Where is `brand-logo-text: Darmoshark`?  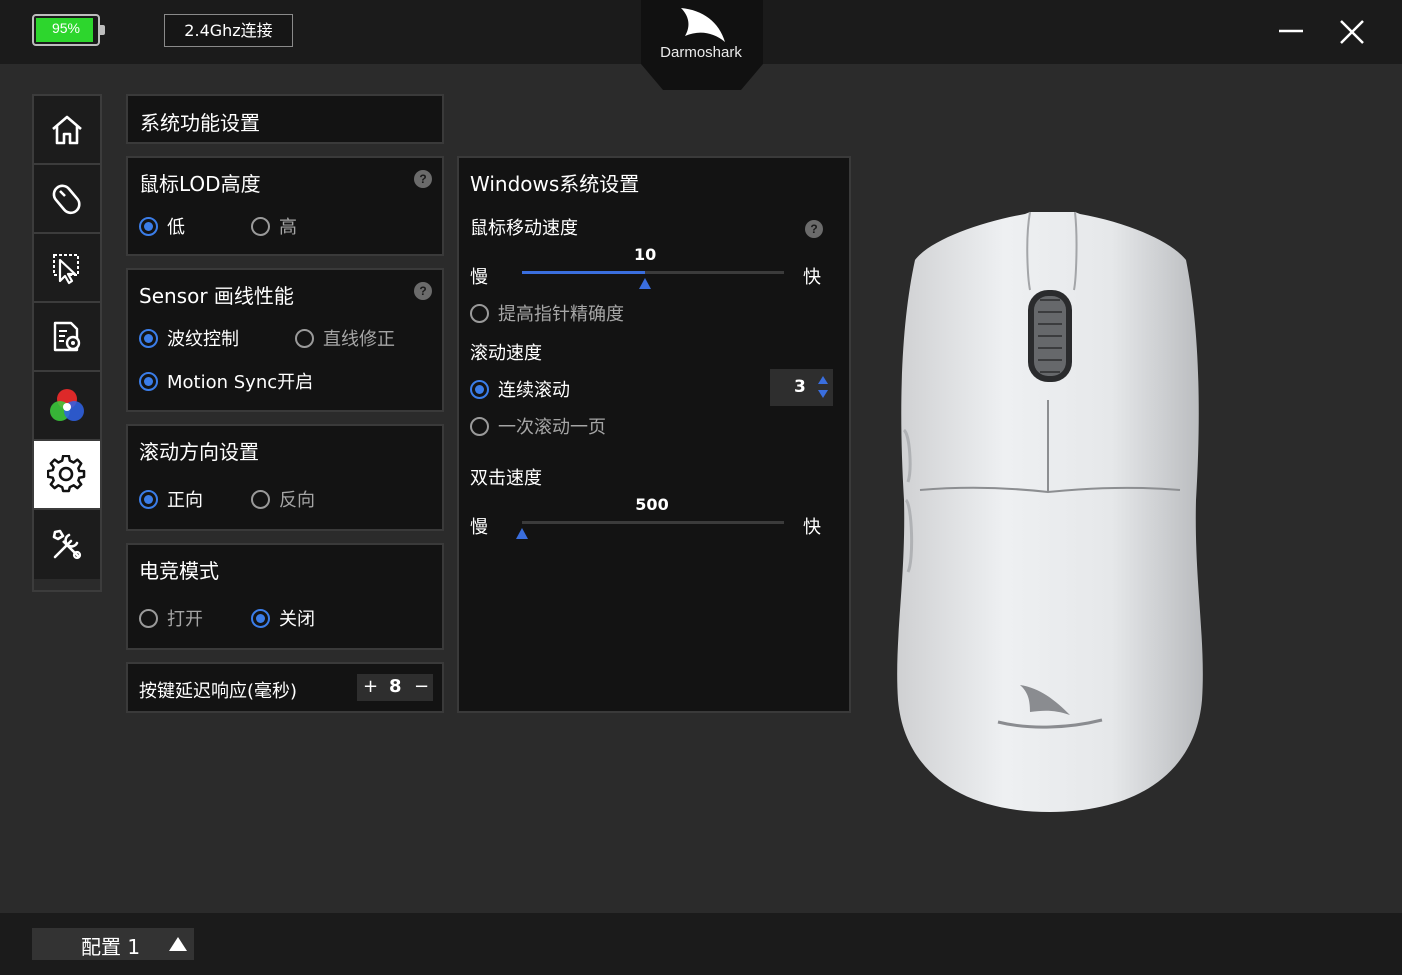 brand-logo-text: Darmoshark is located at coordinates (701, 52).